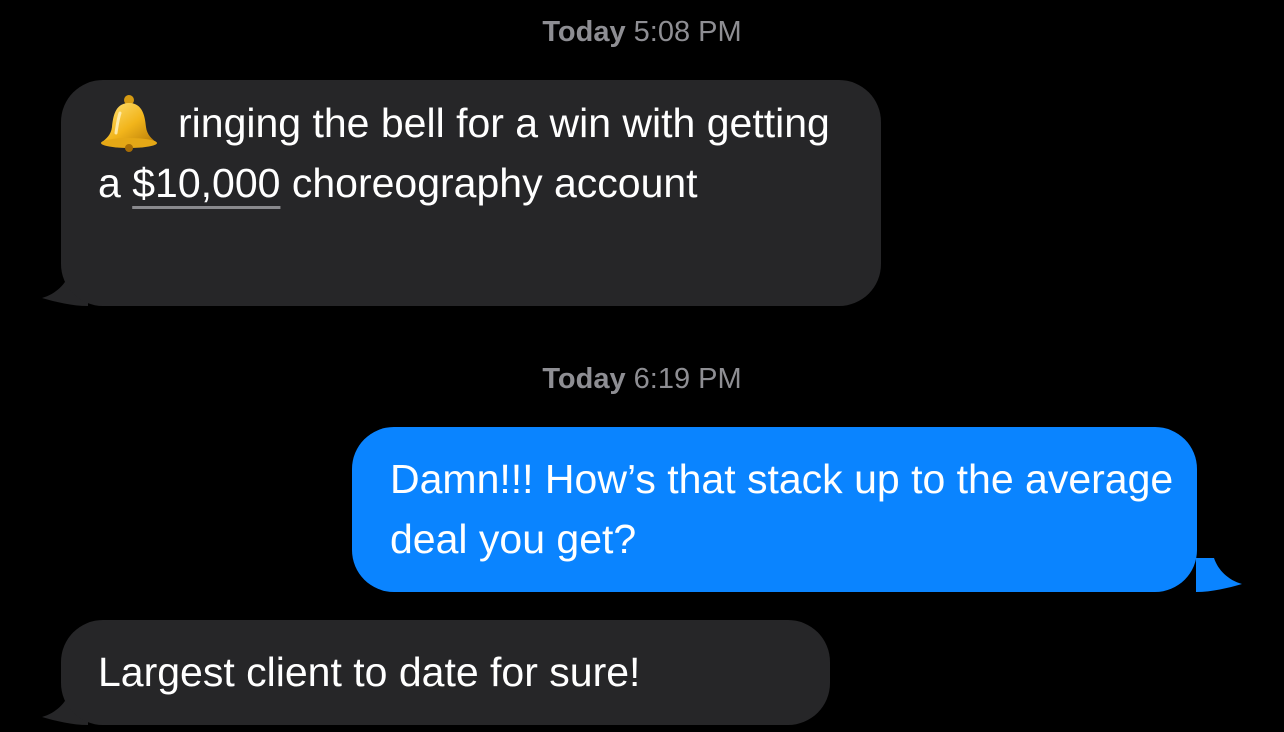 The image size is (1284, 732). I want to click on timestamp: Today 5:08 PM, so click(642, 32).